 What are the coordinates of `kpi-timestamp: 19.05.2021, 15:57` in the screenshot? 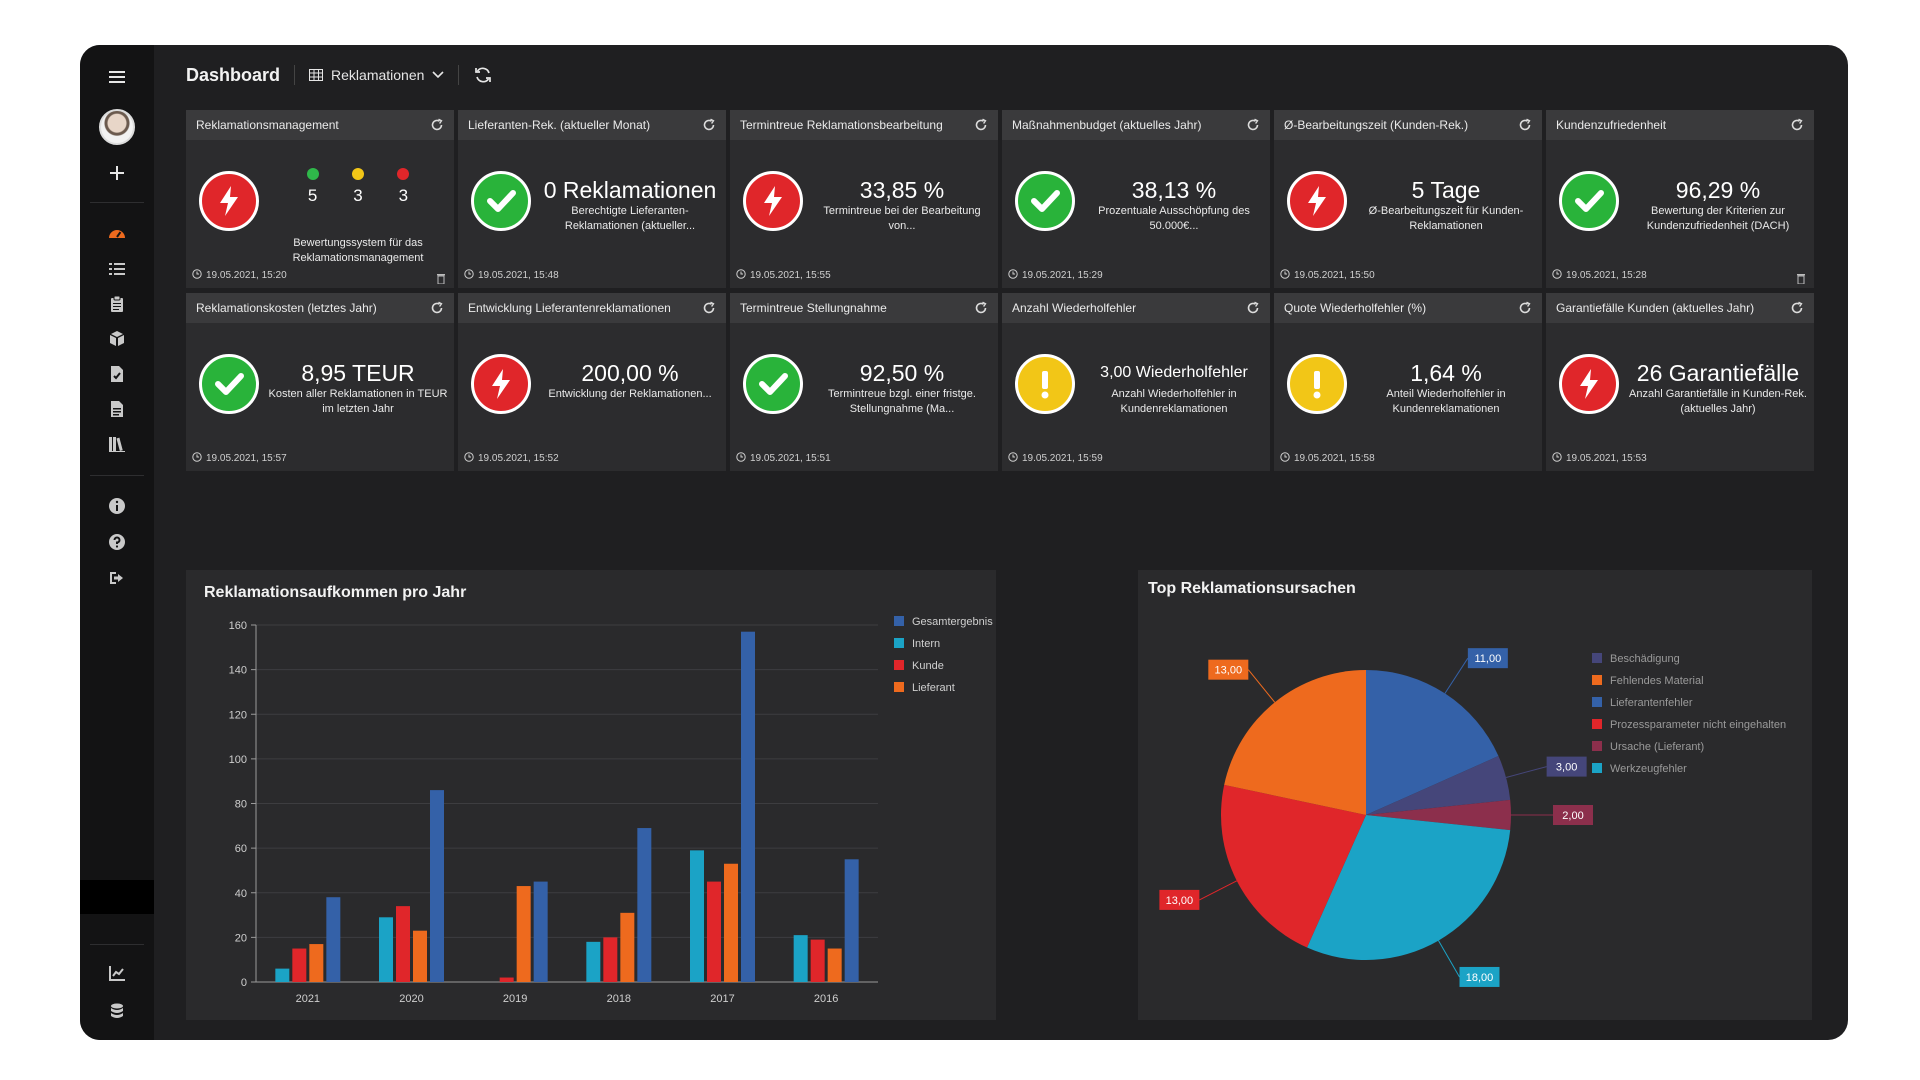 It's located at (239, 458).